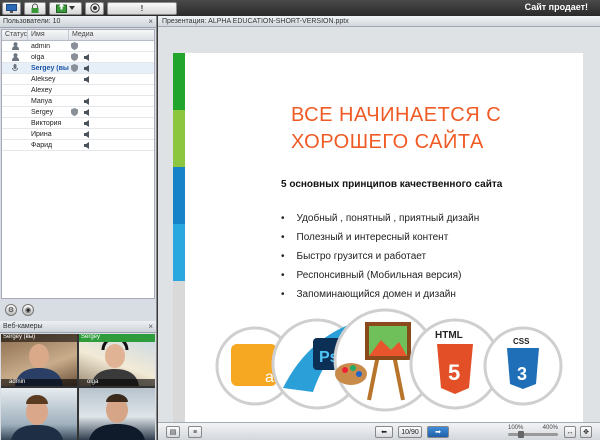  Describe the element at coordinates (15, 35) in the screenshot. I see `column-status: Статус` at that location.